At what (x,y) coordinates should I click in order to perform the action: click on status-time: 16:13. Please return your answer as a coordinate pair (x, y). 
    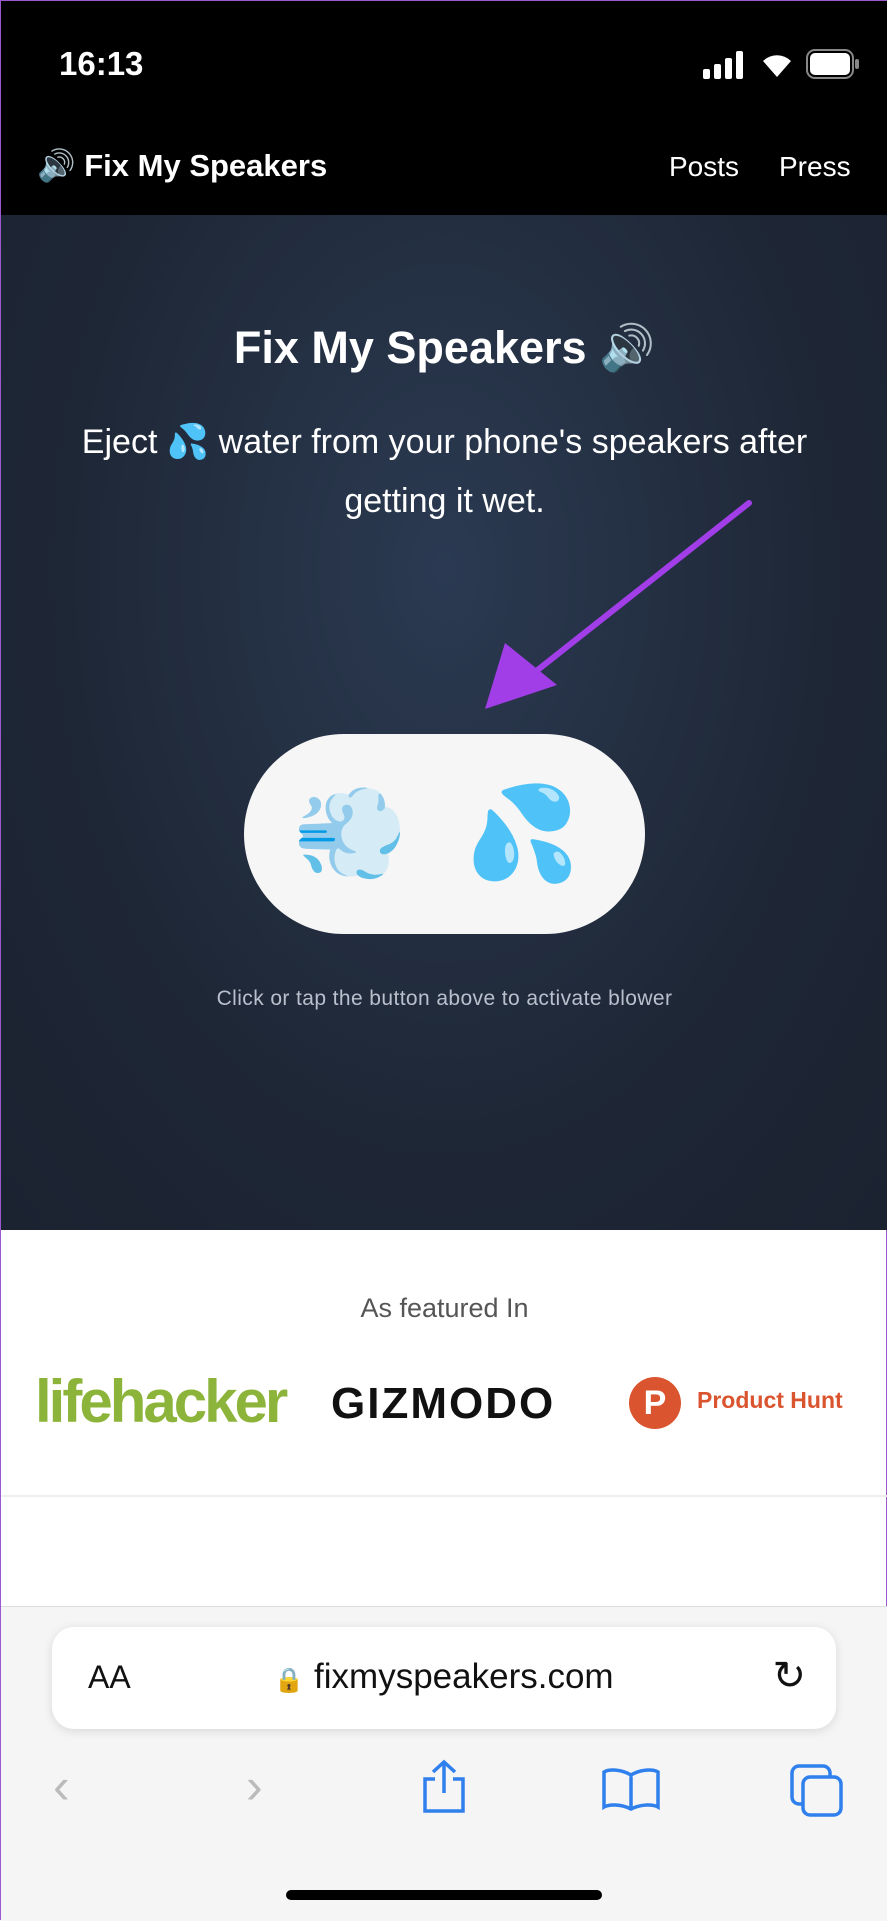
    Looking at the image, I should click on (101, 63).